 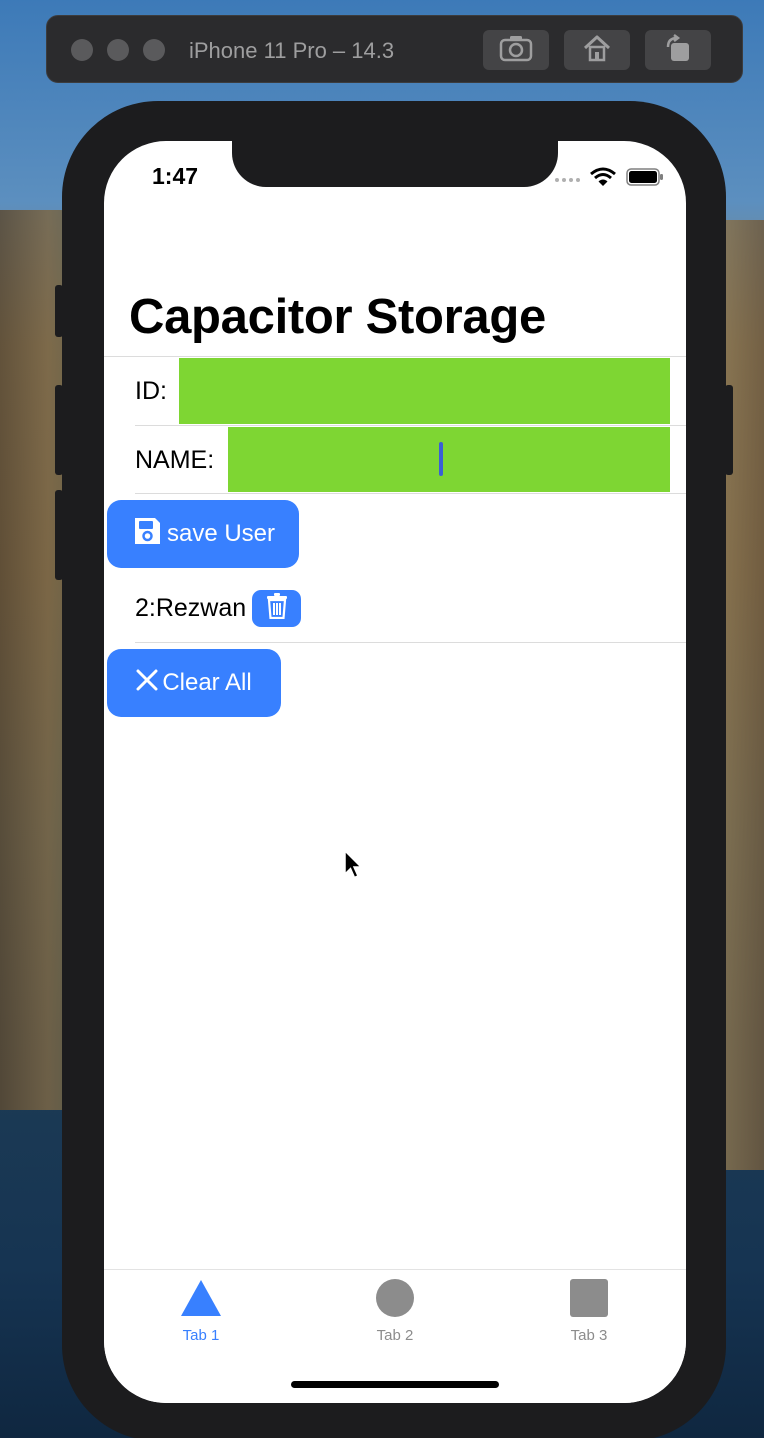 What do you see at coordinates (395, 164) in the screenshot?
I see `notch` at bounding box center [395, 164].